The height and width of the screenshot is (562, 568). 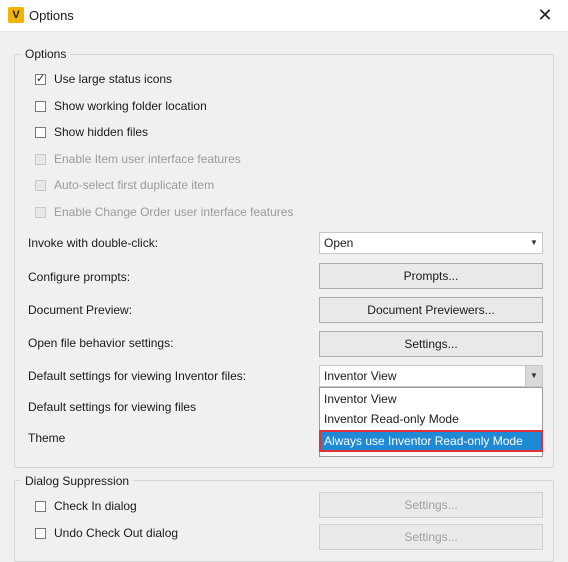 I want to click on checkbox-show-hidden-files: Show hidden files, so click(x=91, y=132).